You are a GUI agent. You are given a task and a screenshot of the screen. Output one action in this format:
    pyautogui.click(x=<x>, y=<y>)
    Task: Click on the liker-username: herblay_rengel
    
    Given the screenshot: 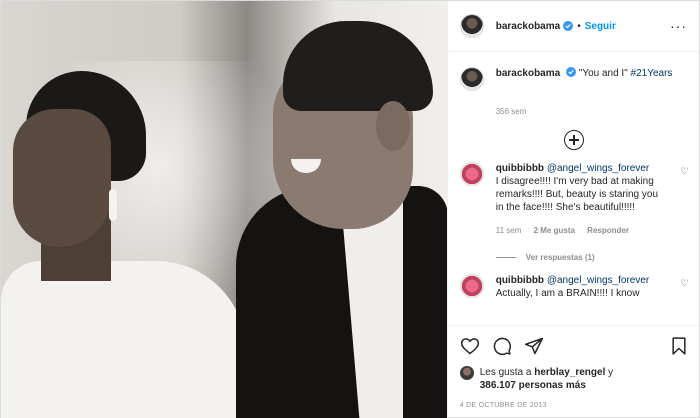 What is the action you would take?
    pyautogui.click(x=569, y=372)
    